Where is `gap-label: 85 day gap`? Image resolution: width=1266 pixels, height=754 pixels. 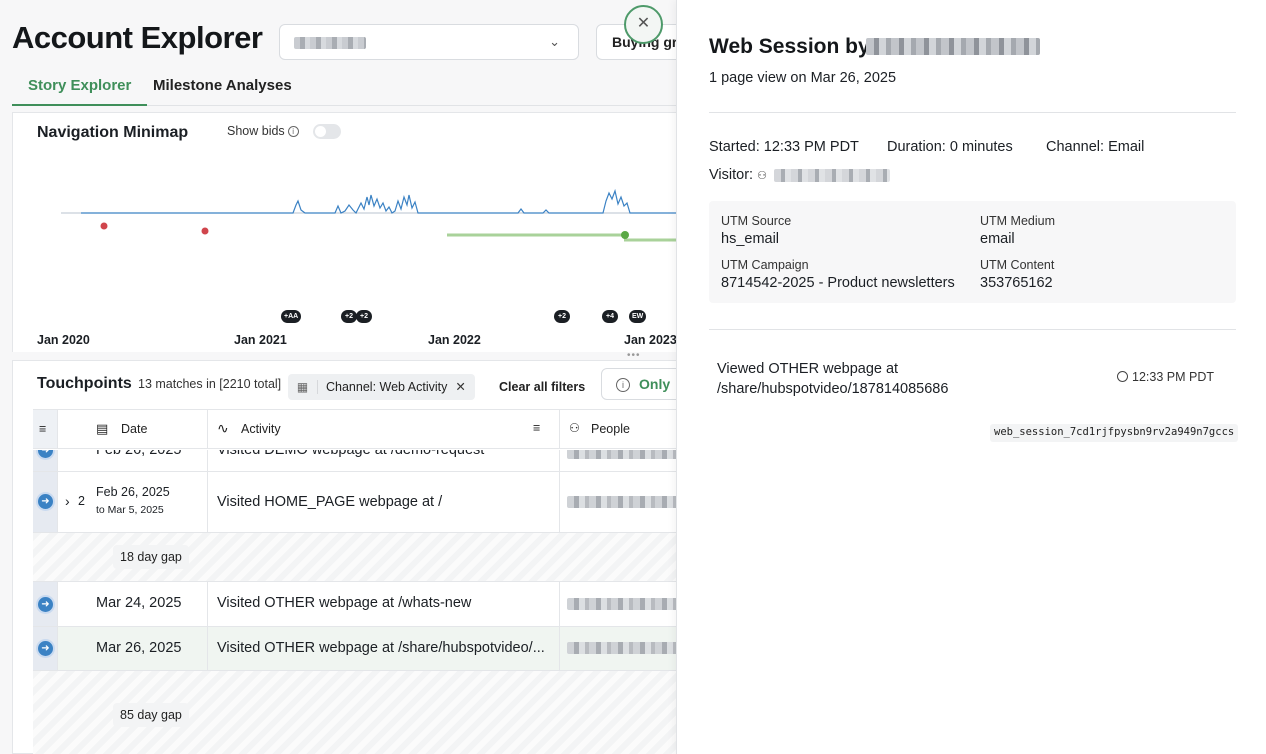
gap-label: 85 day gap is located at coordinates (151, 715).